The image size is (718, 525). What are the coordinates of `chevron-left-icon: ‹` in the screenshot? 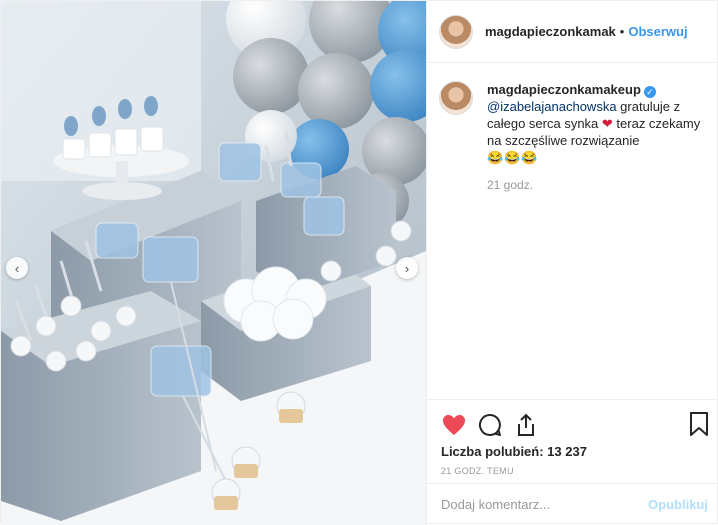 It's located at (17, 268).